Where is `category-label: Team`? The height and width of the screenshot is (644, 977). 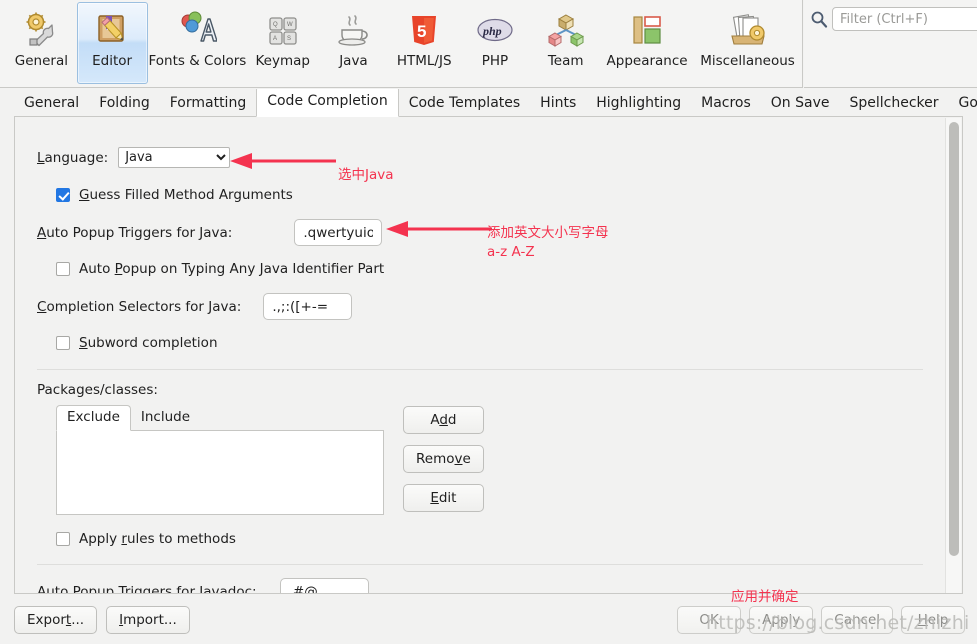 category-label: Team is located at coordinates (565, 61).